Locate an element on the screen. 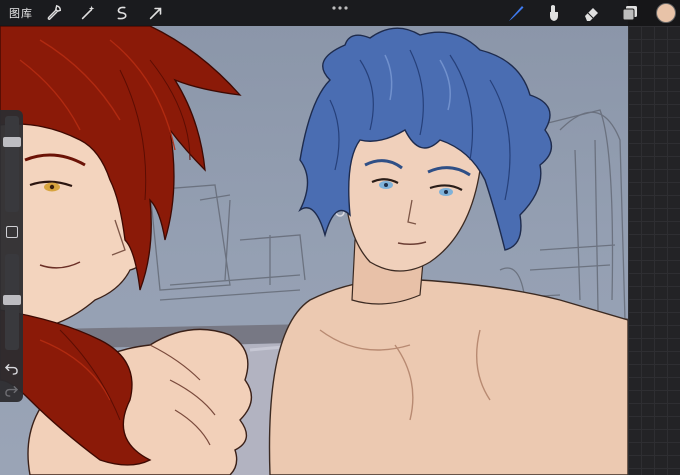 This screenshot has height=475, width=680. opacity-slider is located at coordinates (12, 302).